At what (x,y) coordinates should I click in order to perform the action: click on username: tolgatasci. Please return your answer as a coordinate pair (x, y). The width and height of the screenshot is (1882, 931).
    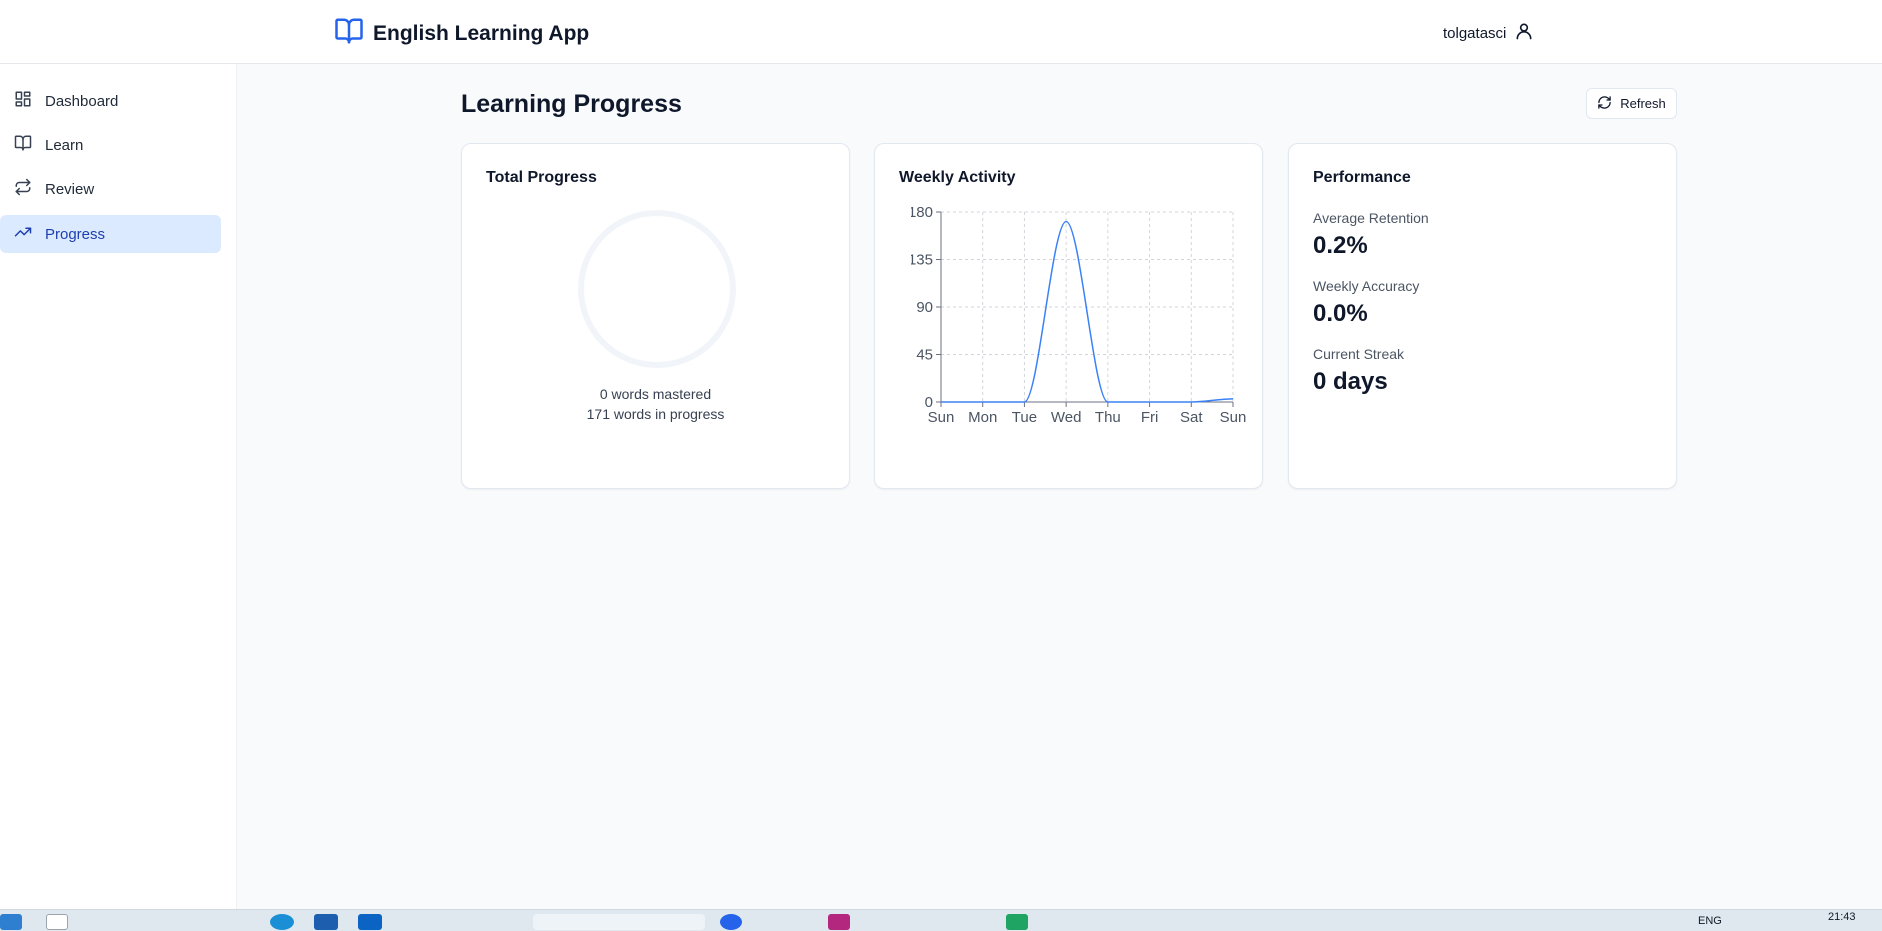
    Looking at the image, I should click on (1475, 33).